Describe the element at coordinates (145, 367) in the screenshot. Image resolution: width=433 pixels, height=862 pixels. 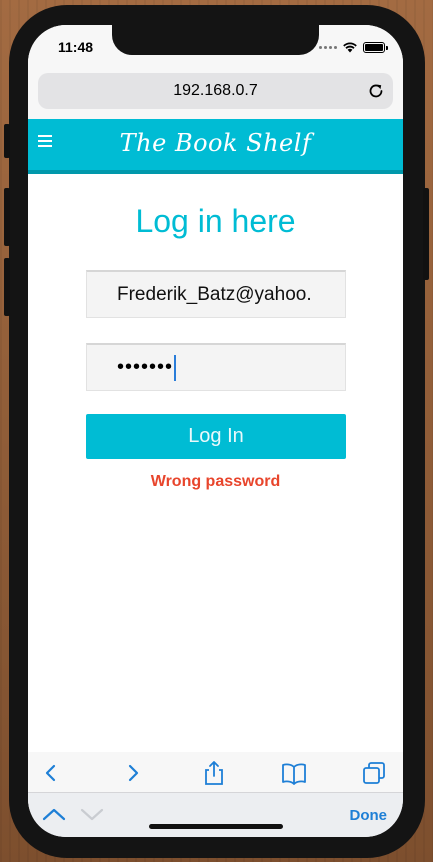
I see `password-value: •••••••` at that location.